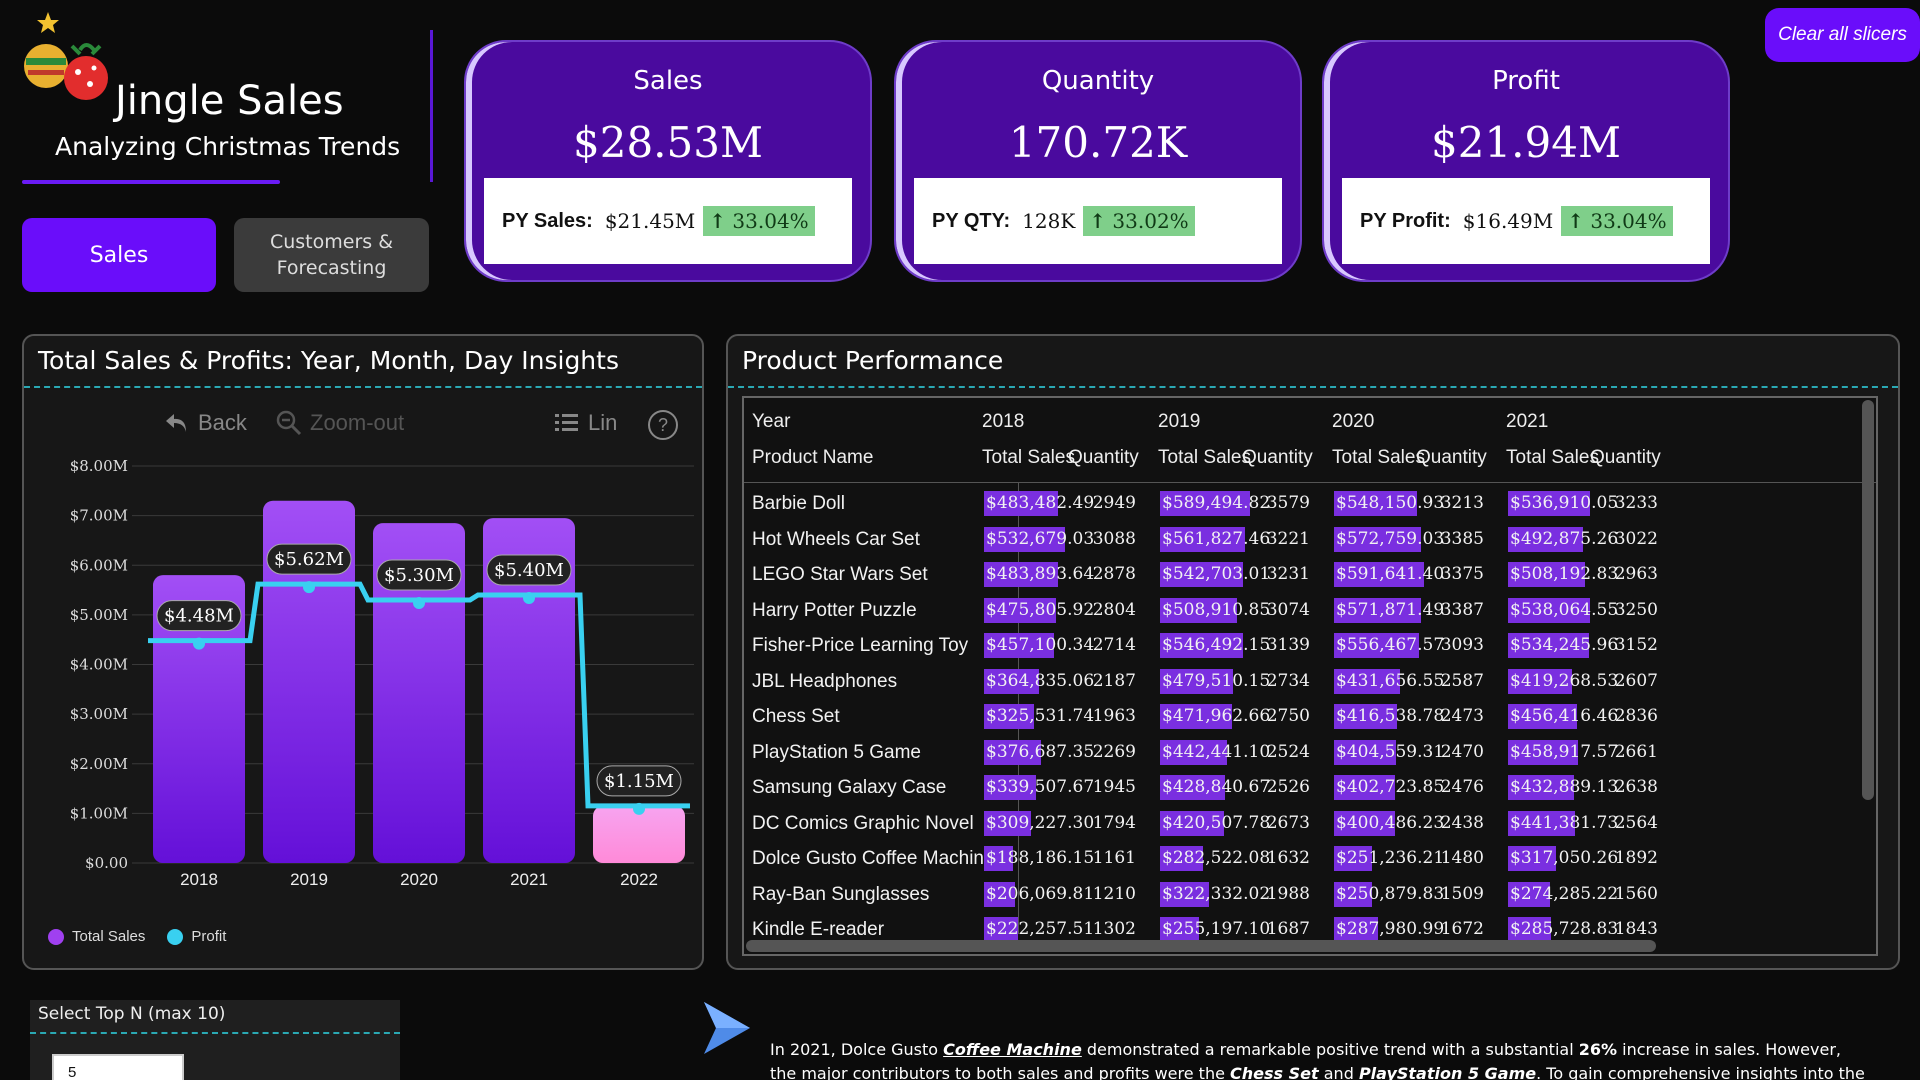 The width and height of the screenshot is (1920, 1080). I want to click on quantity-cell: 3152, so click(1636, 645).